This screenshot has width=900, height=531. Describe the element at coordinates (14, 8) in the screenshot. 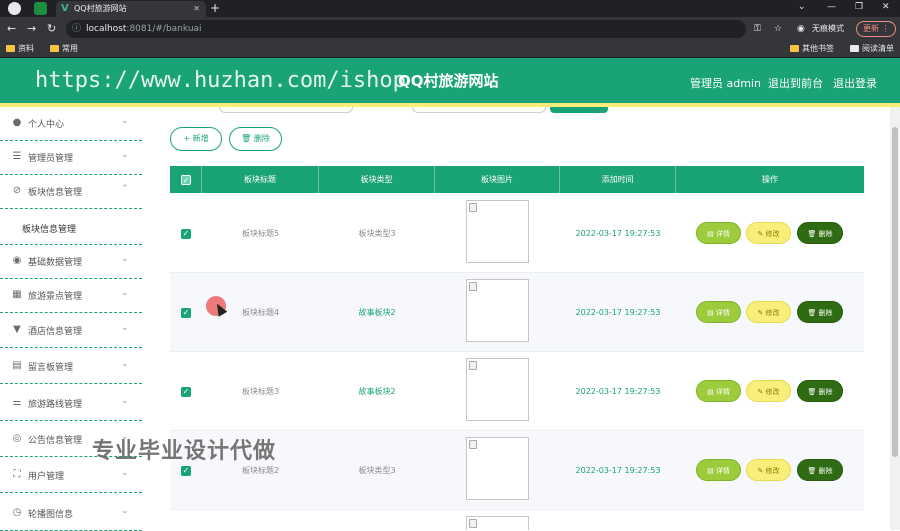

I see `browser-menu-icon` at that location.